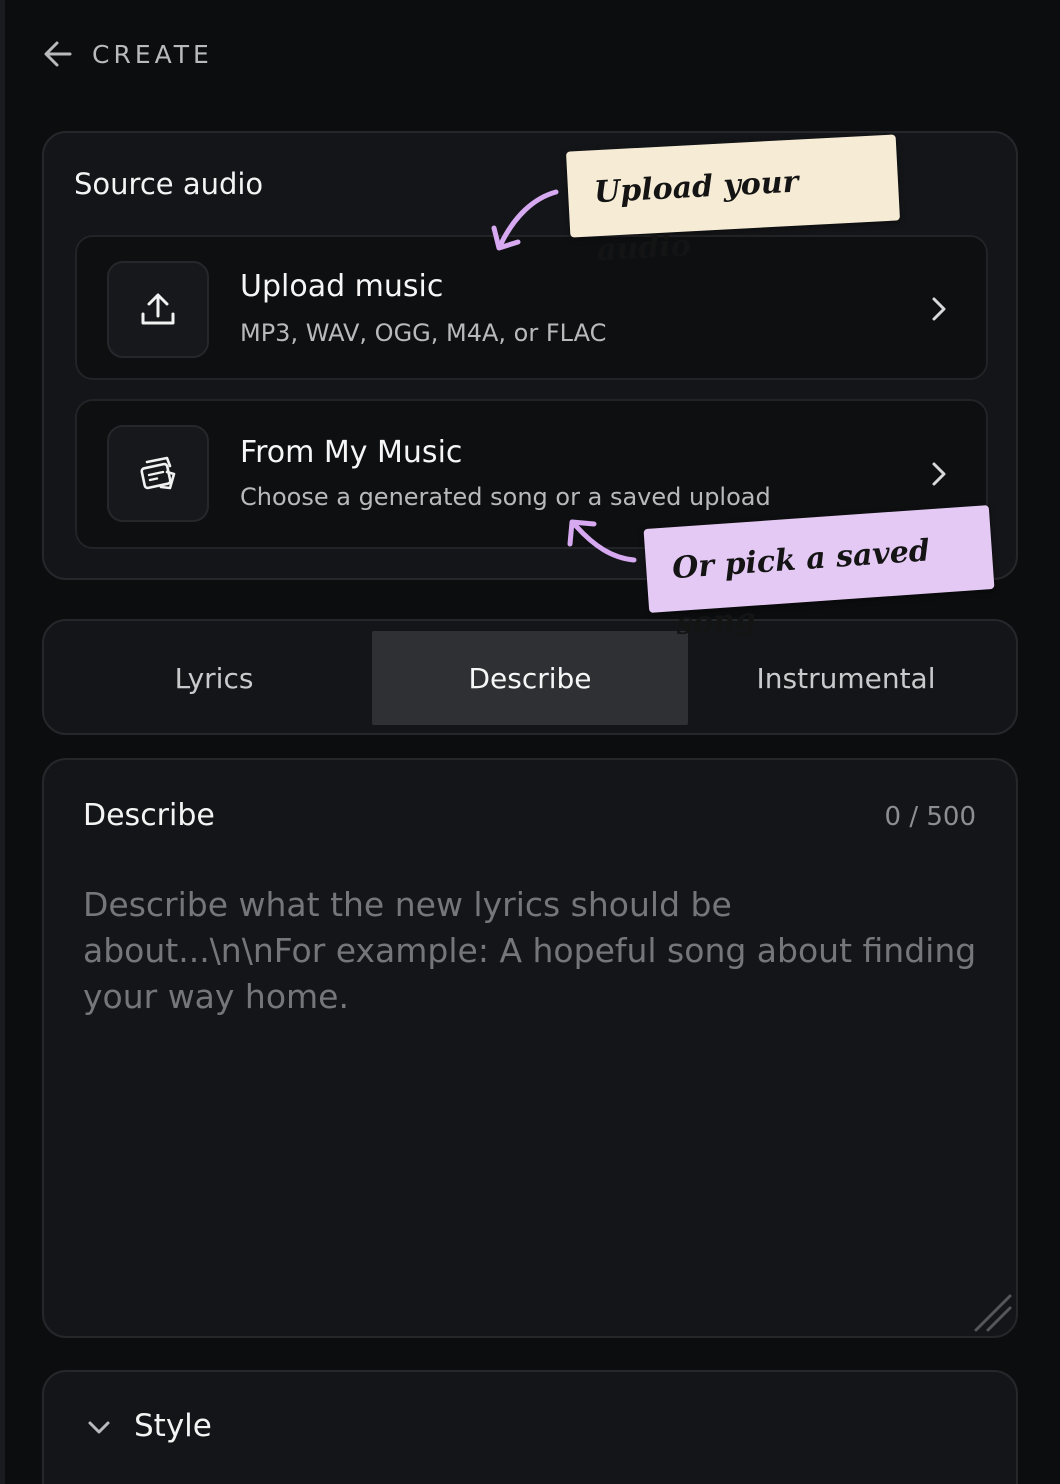 The width and height of the screenshot is (1060, 1484). Describe the element at coordinates (992, 1312) in the screenshot. I see `resize-handle-icon` at that location.